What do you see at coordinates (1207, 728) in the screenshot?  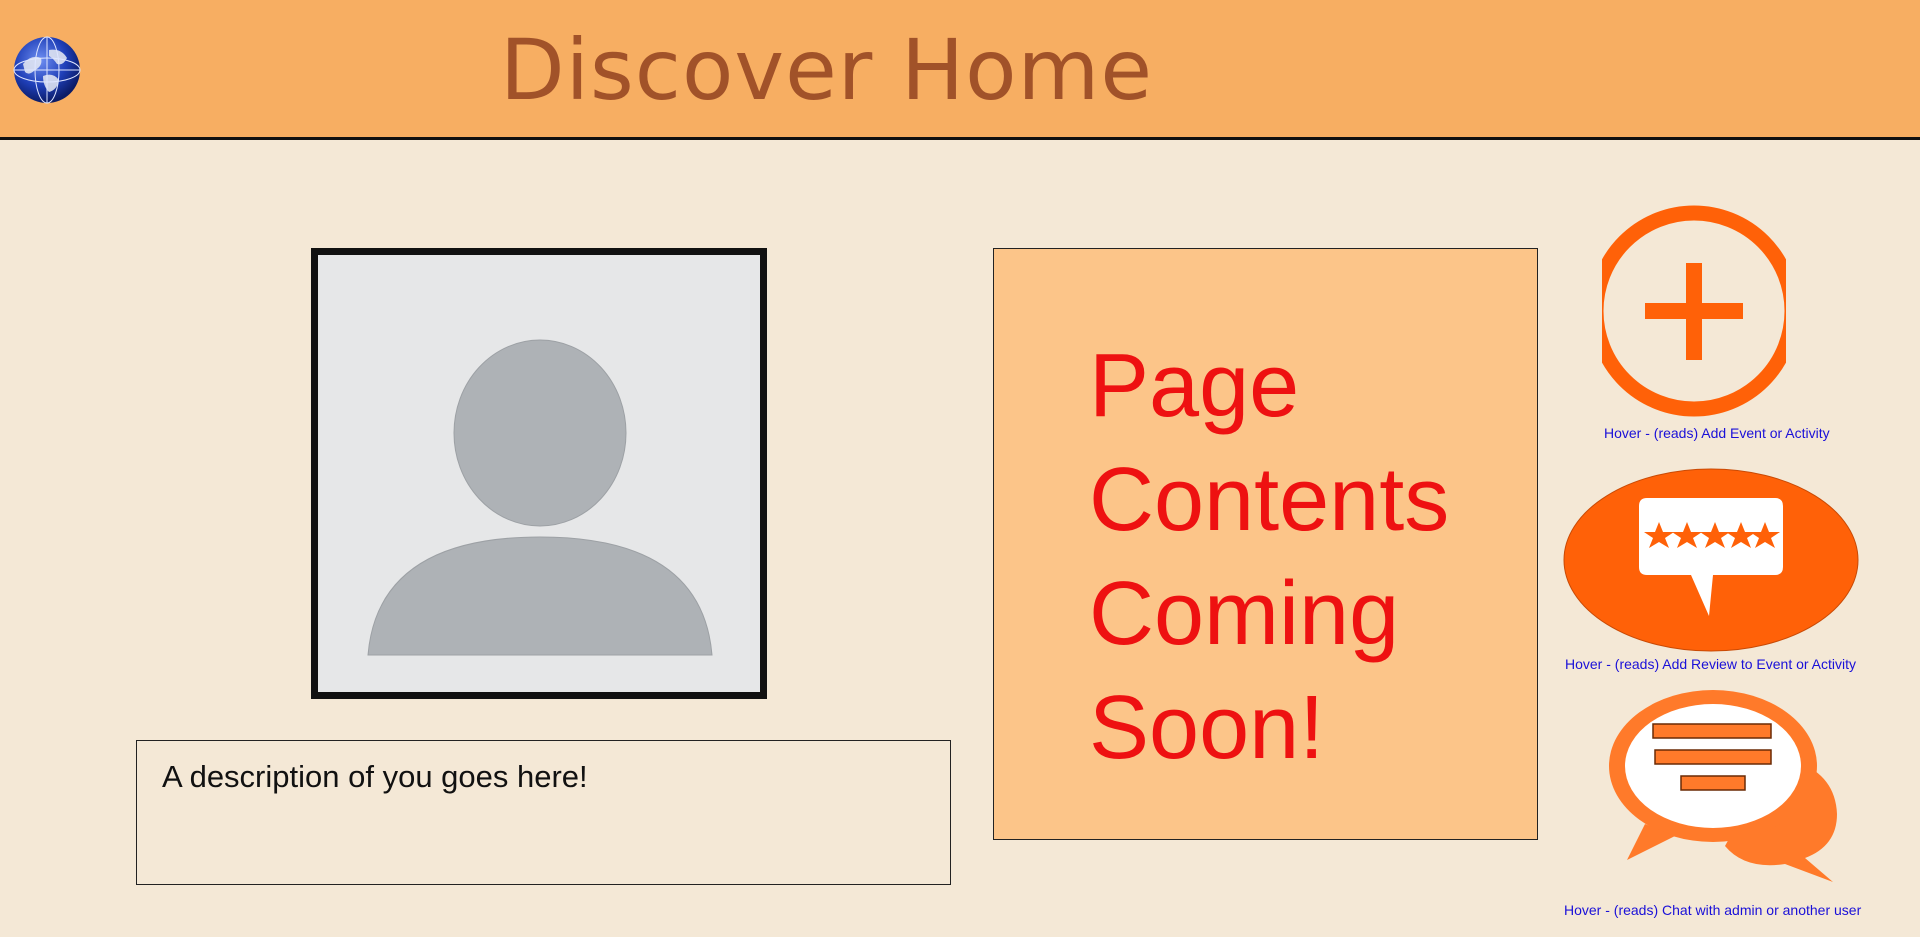 I see `coming-soon-line: Soon!` at bounding box center [1207, 728].